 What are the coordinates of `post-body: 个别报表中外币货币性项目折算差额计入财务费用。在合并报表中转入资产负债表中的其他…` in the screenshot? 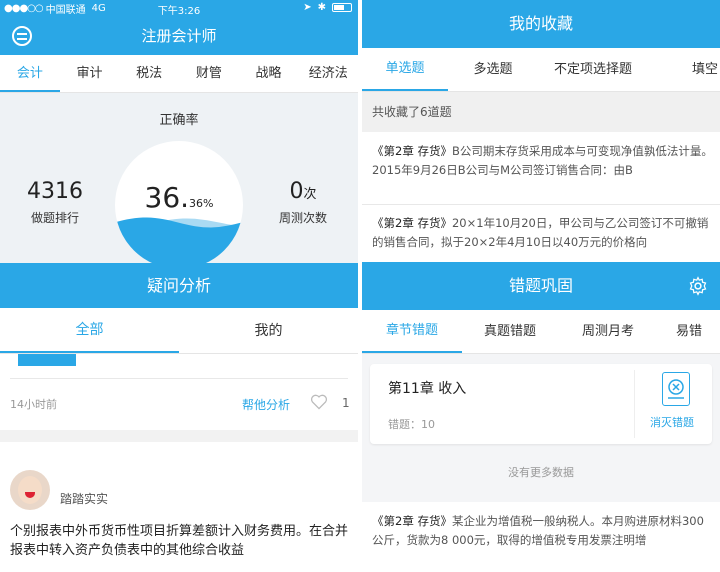 It's located at (182, 541).